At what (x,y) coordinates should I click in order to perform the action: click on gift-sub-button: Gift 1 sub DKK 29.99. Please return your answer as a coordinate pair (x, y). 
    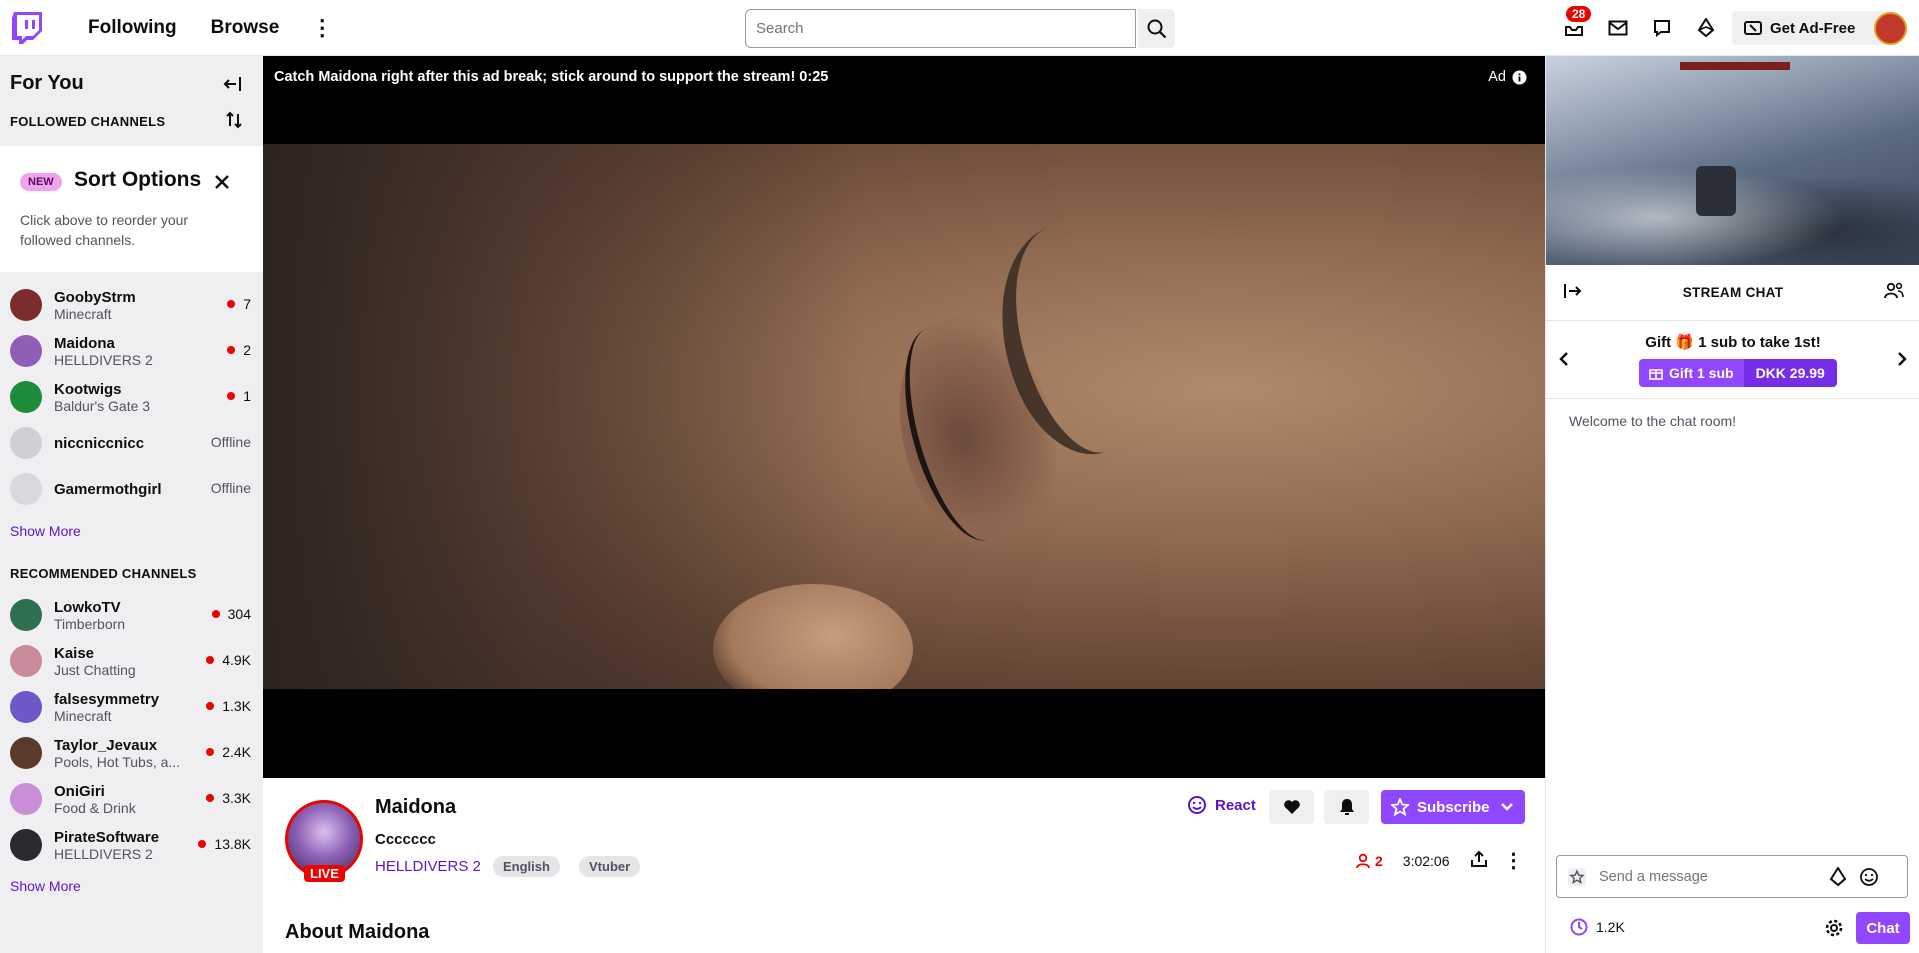
    Looking at the image, I should click on (1738, 373).